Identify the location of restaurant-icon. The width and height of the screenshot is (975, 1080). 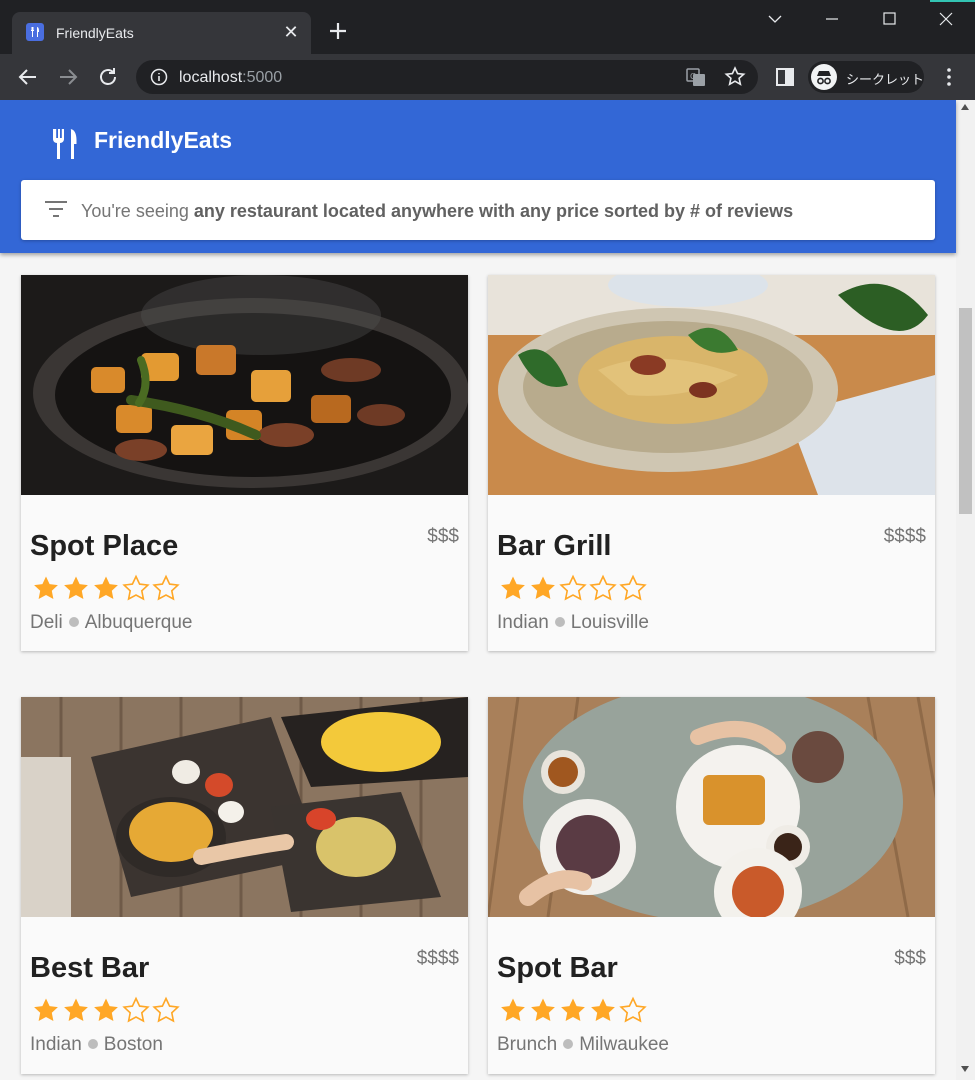
(65, 146).